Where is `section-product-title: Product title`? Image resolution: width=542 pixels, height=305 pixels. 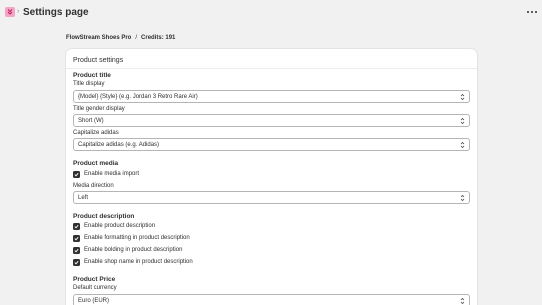 section-product-title: Product title is located at coordinates (92, 75).